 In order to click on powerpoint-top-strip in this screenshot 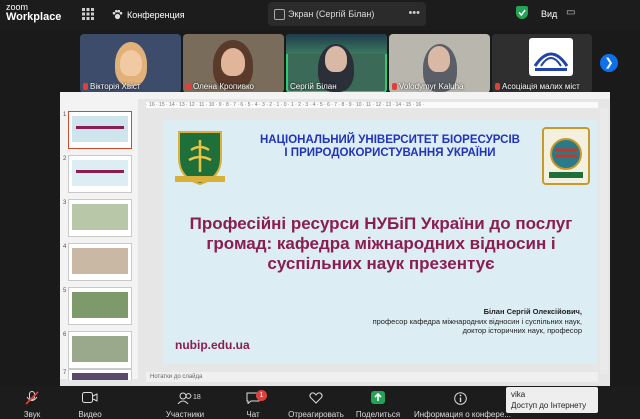, I will do `click(335, 95)`.